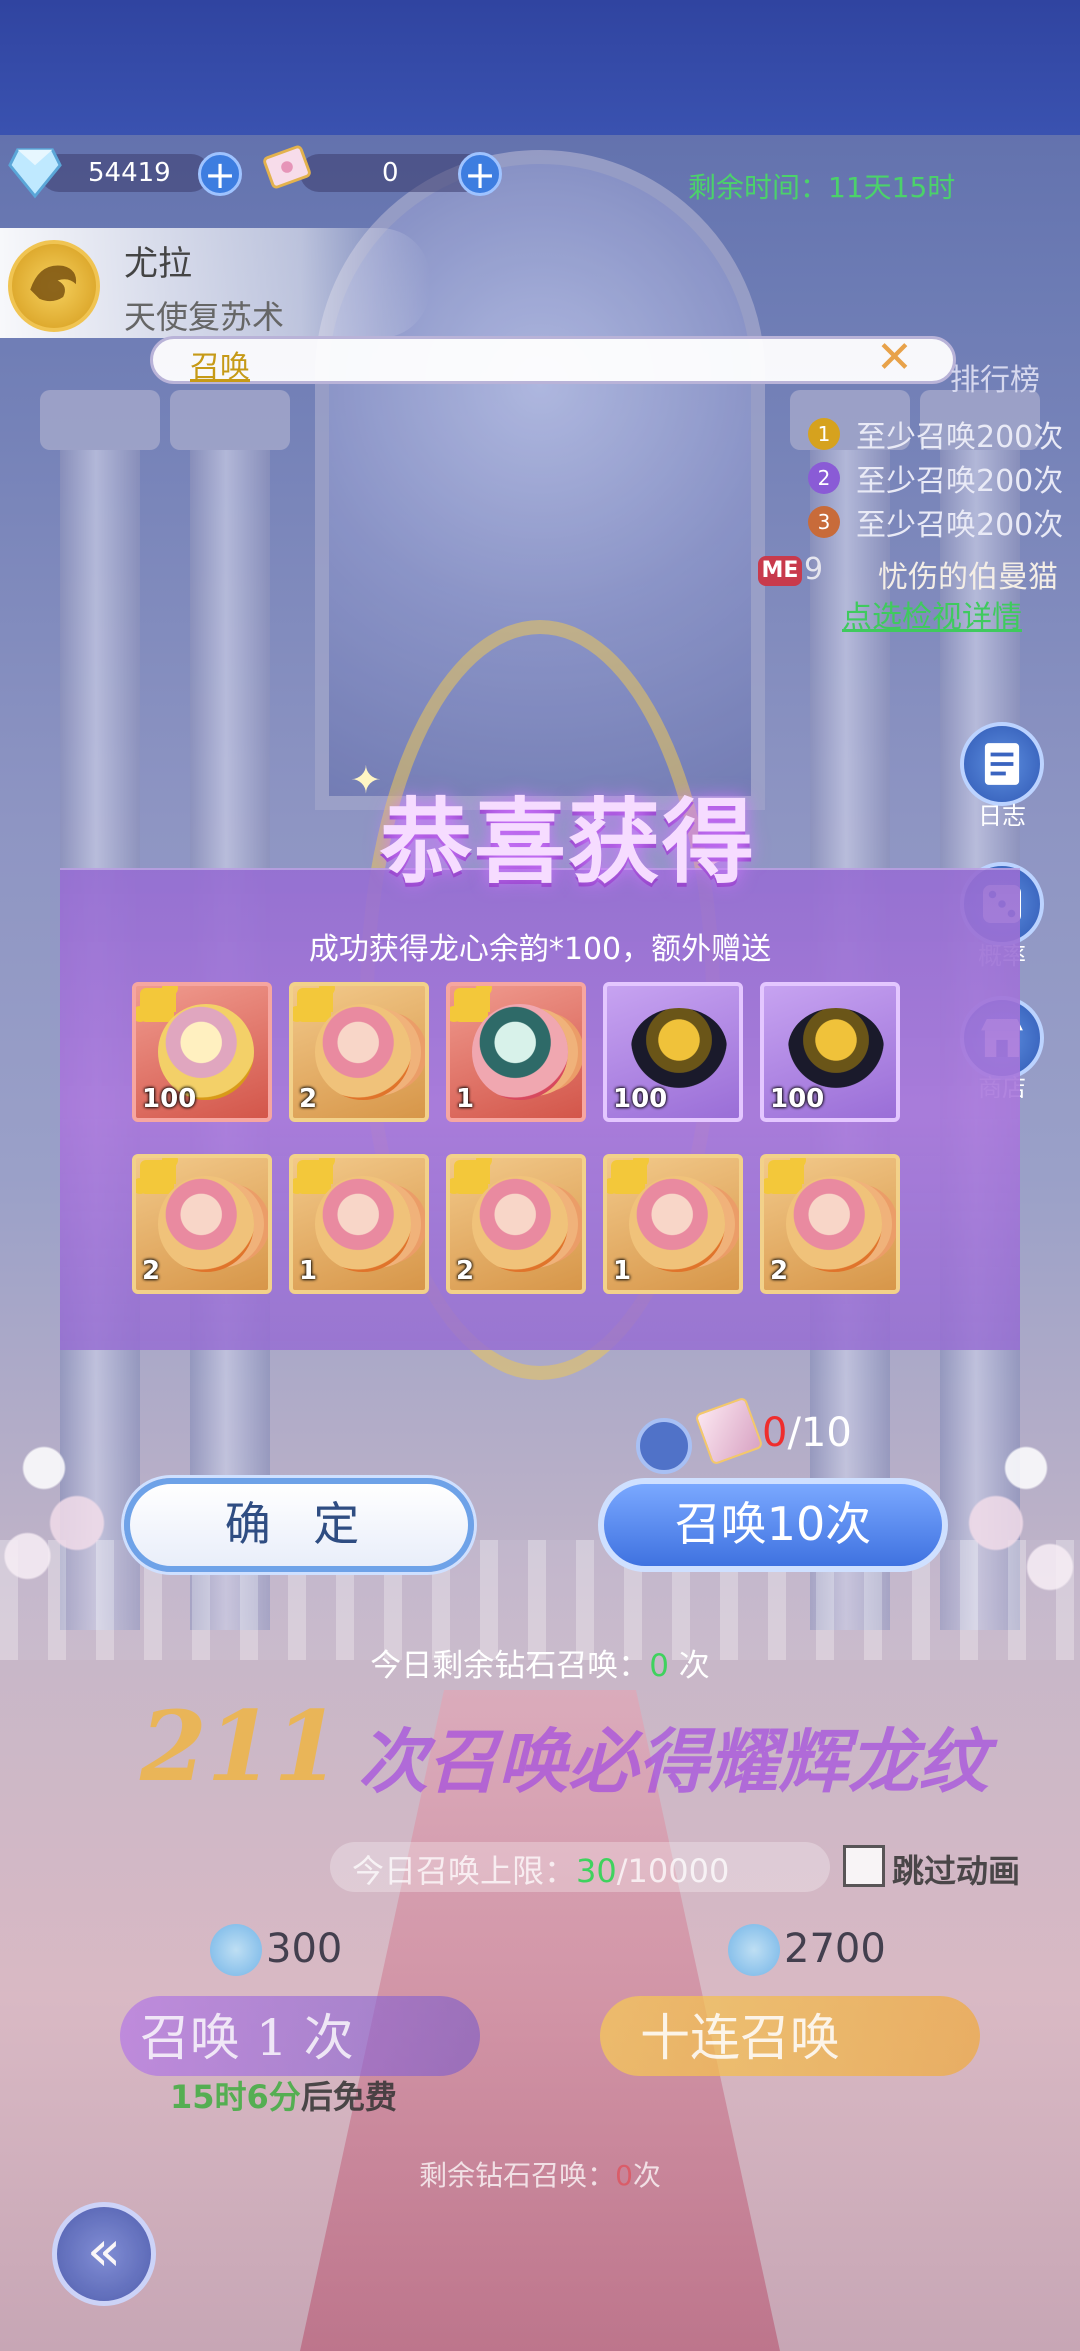  I want to click on rank-medal-3: 3, so click(824, 522).